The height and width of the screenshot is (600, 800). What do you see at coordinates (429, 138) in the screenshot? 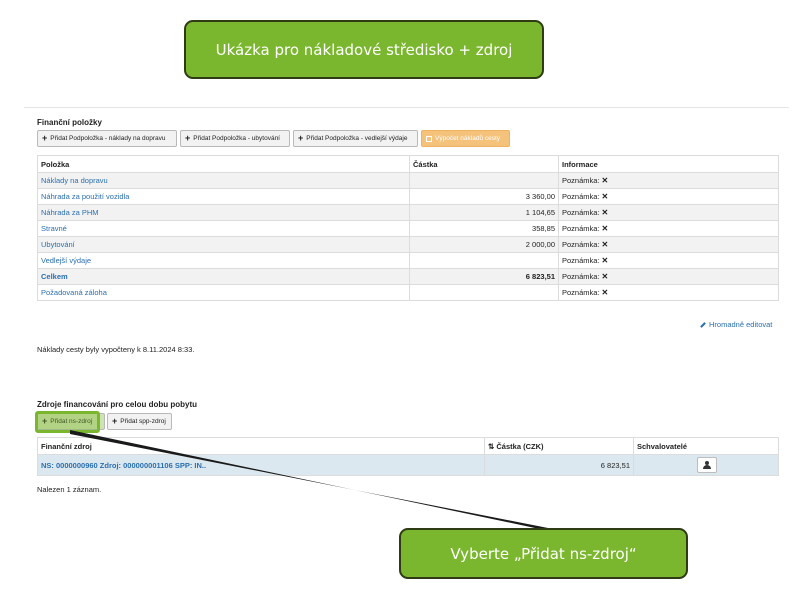
I see `calculator-icon` at bounding box center [429, 138].